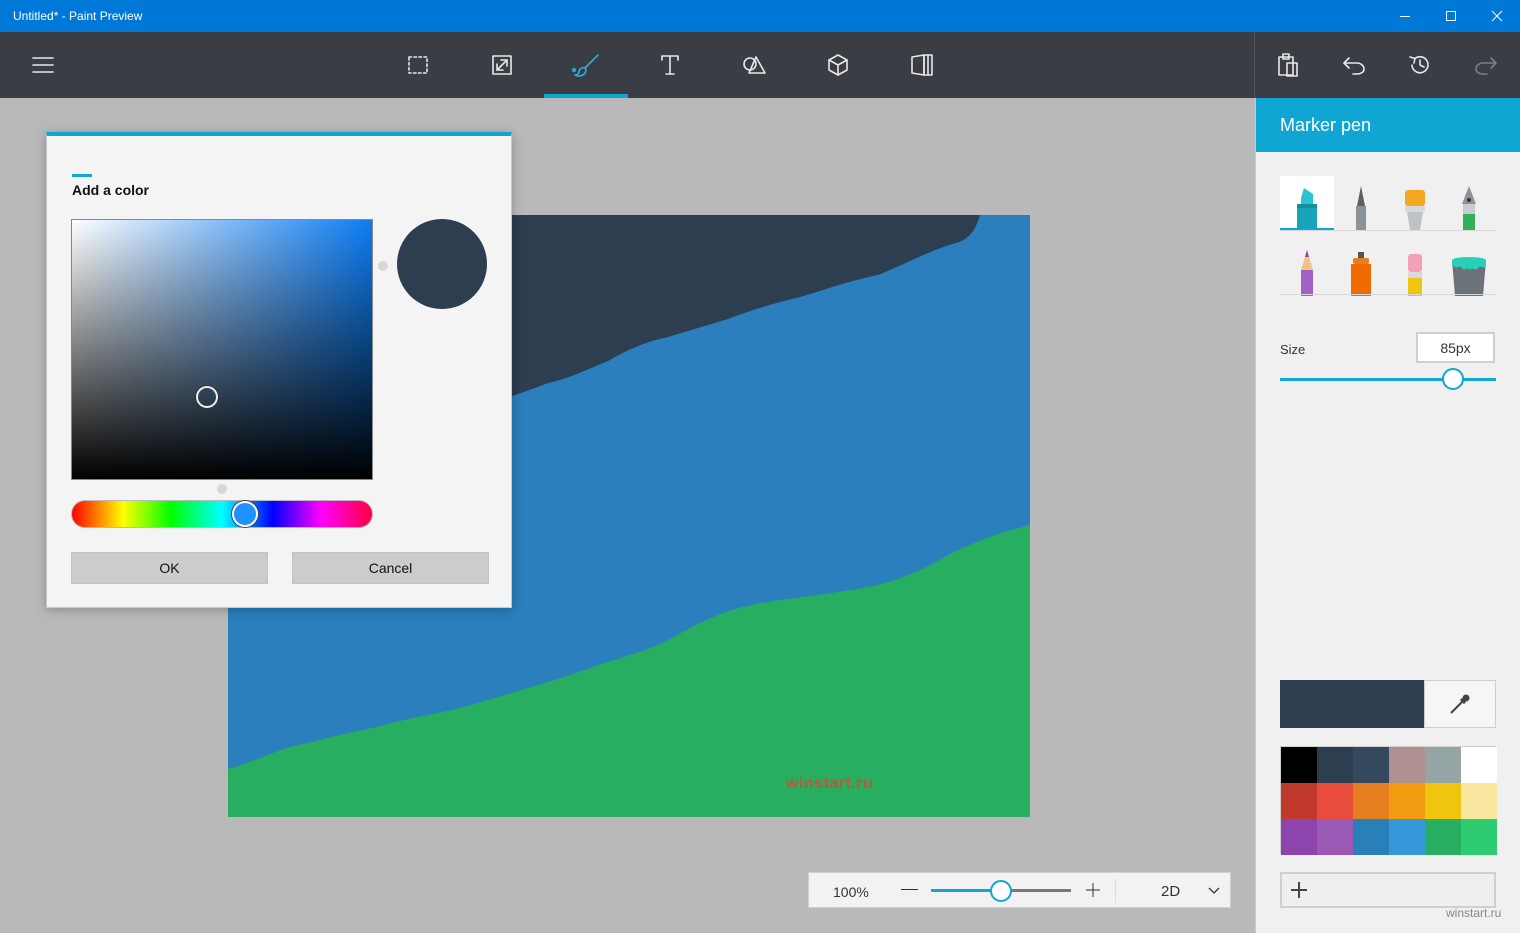  I want to click on current-color-swatch, so click(1352, 704).